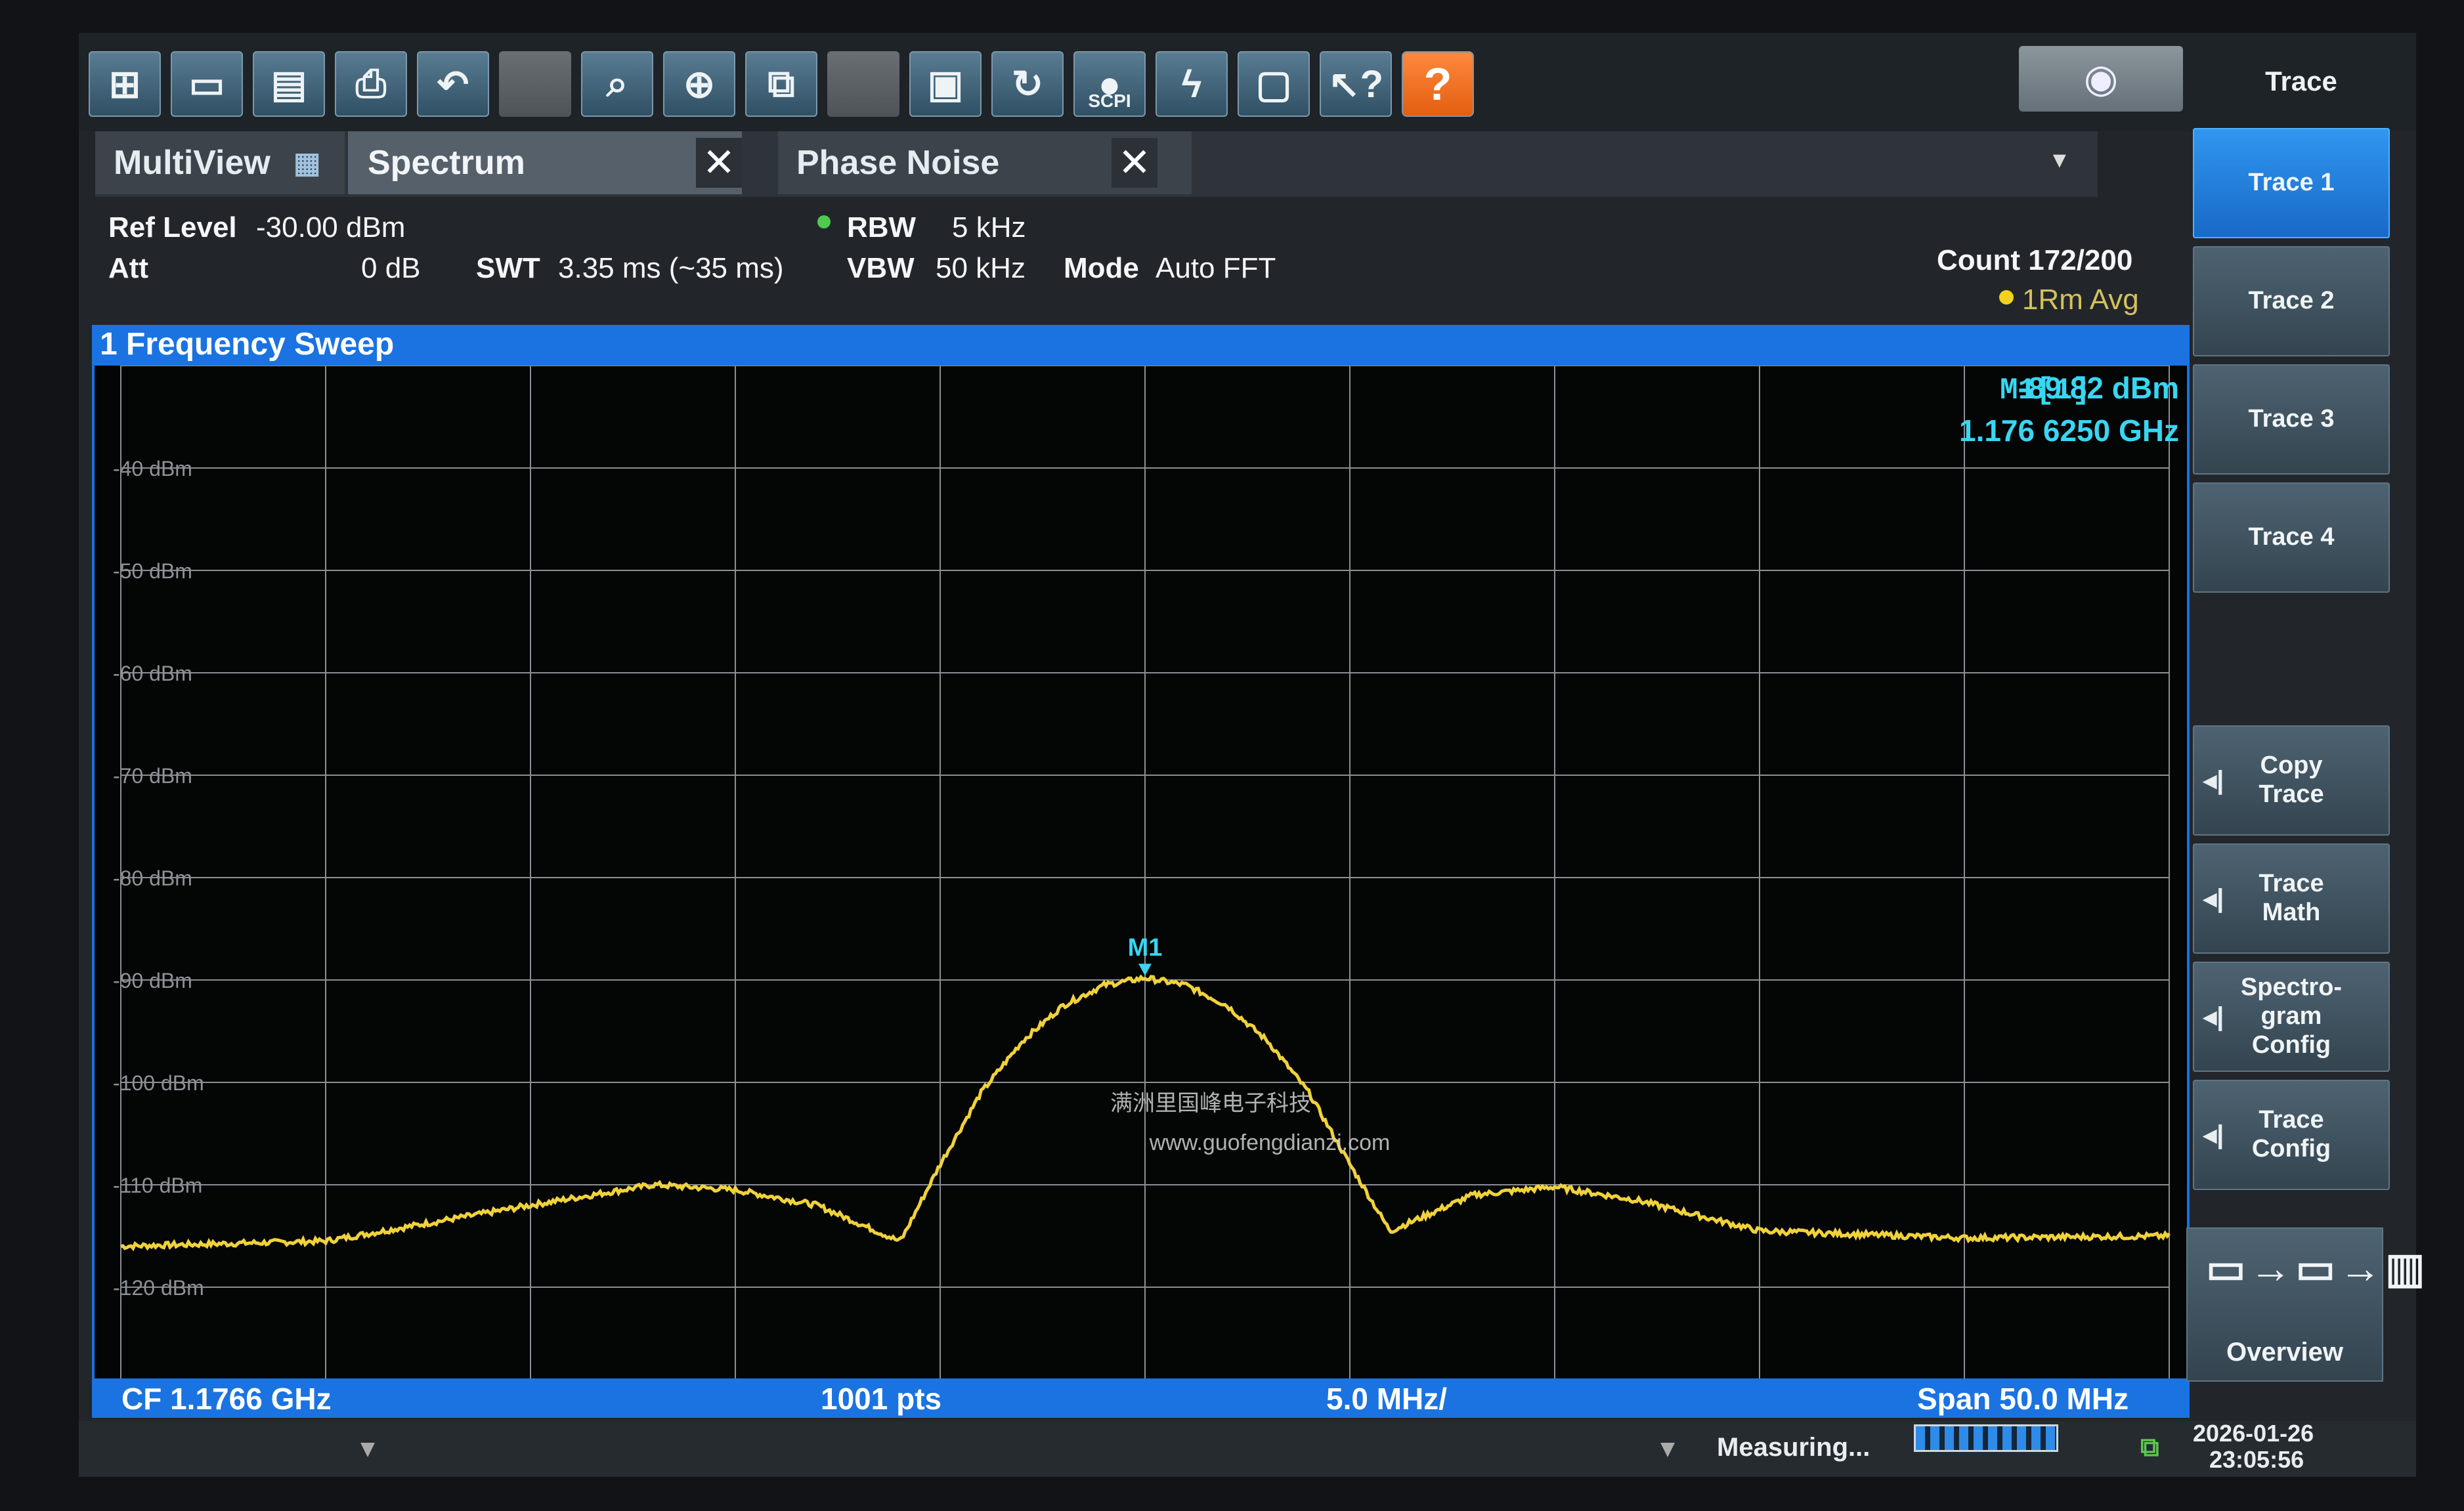  I want to click on sweep-points: 1001 pts, so click(882, 1399).